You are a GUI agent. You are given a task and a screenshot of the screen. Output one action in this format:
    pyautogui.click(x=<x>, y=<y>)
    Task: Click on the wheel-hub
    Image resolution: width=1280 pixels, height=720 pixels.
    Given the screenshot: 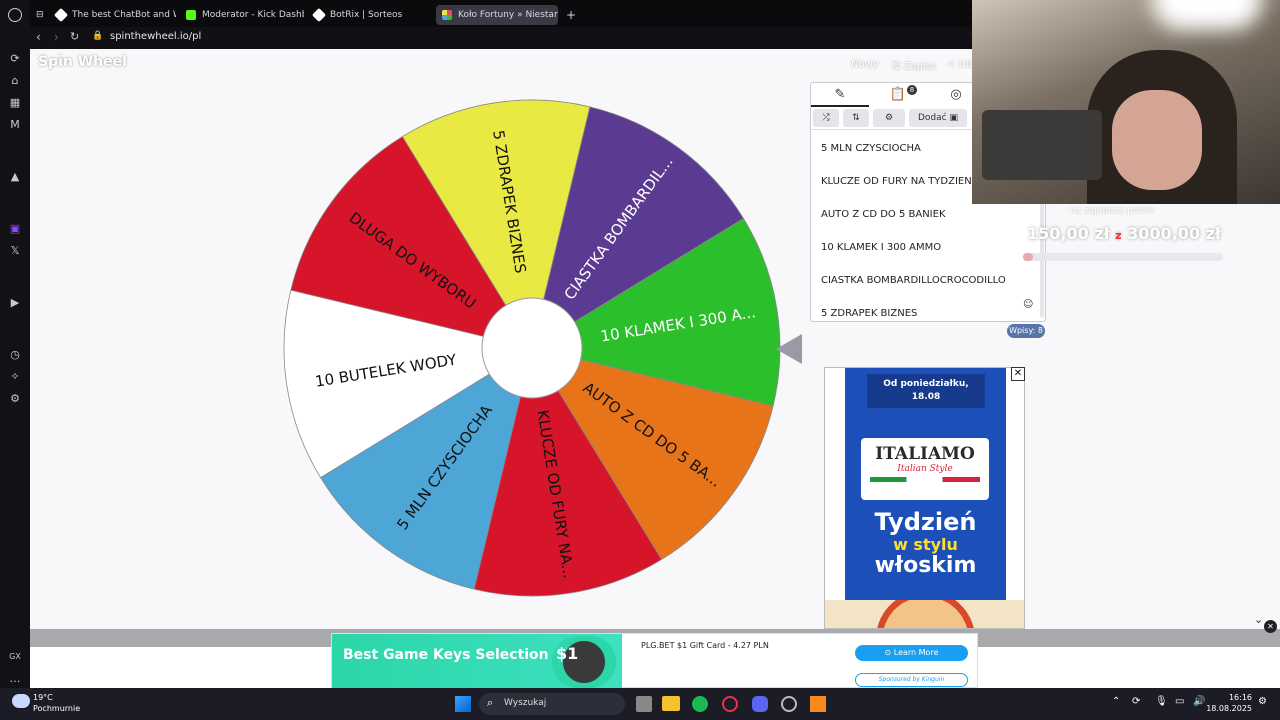 What is the action you would take?
    pyautogui.click(x=532, y=348)
    